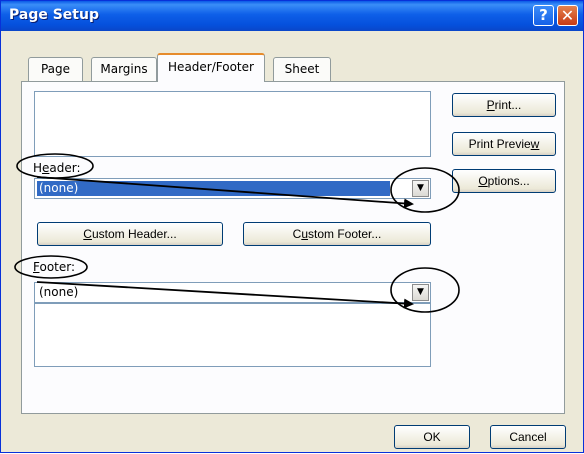 The image size is (584, 454). What do you see at coordinates (292, 16) in the screenshot?
I see `title-bar: Page Setup ? ✕` at bounding box center [292, 16].